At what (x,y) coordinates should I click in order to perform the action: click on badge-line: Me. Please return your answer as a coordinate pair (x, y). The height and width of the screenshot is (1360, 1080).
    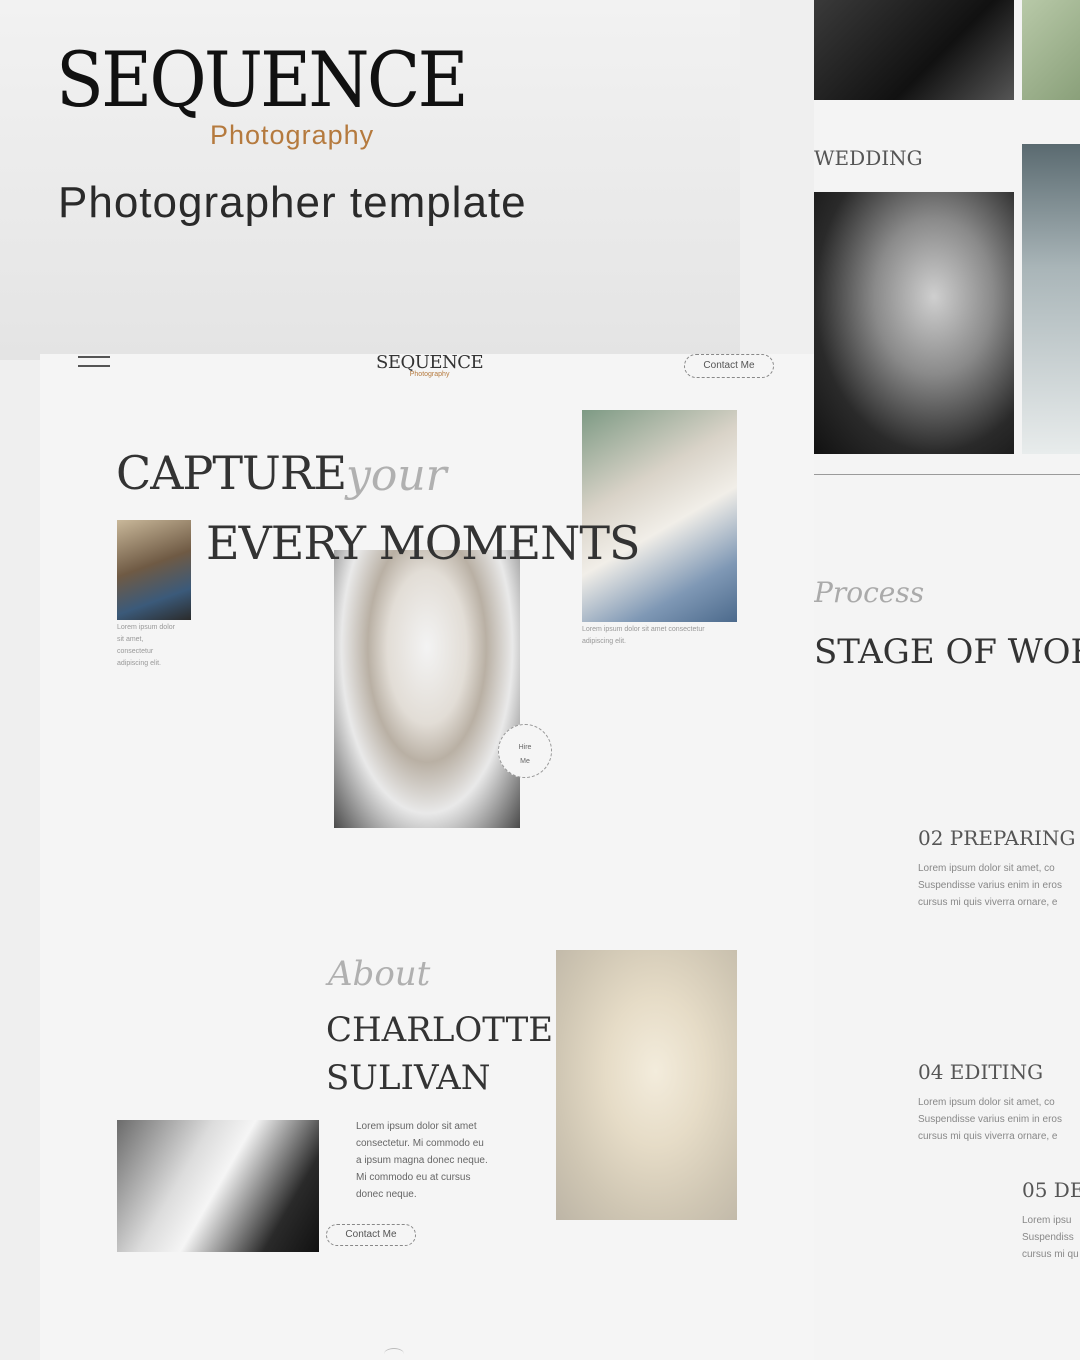
    Looking at the image, I should click on (525, 761).